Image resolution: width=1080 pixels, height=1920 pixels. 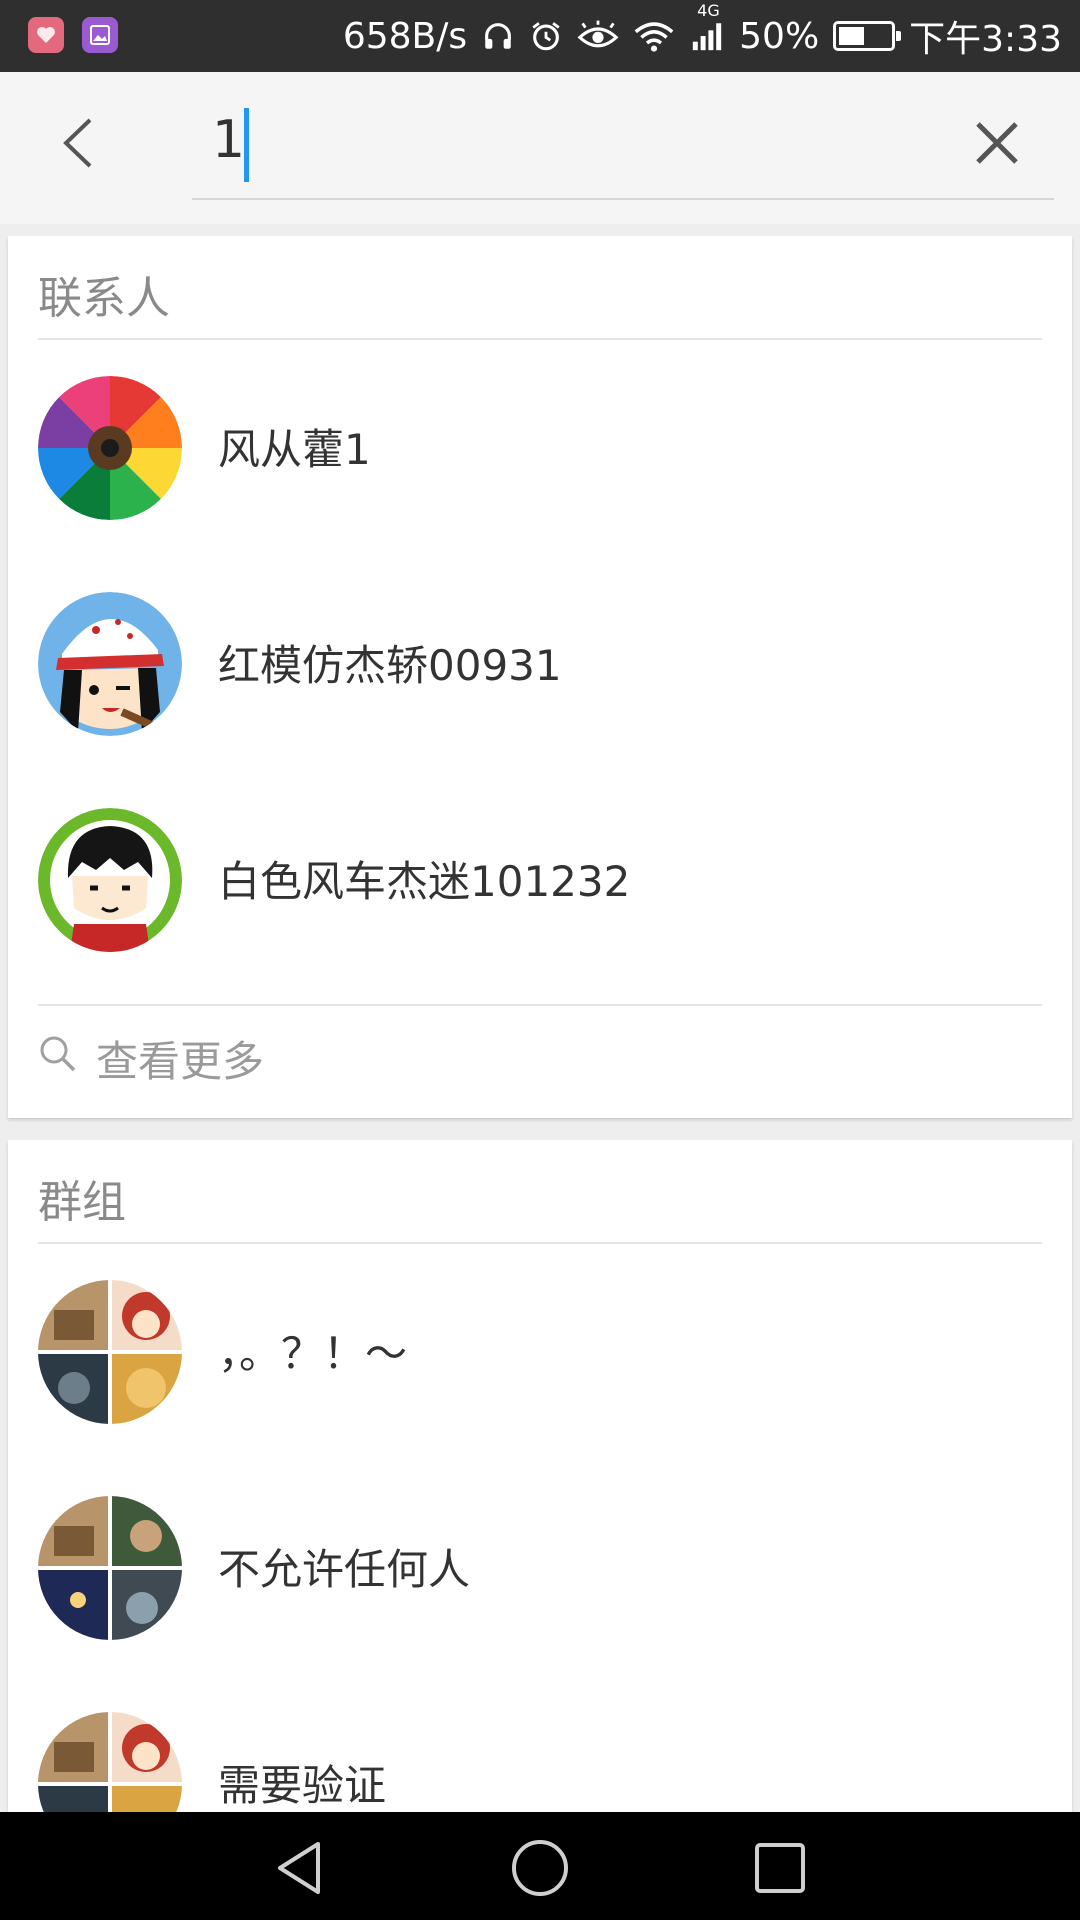 I want to click on clock: 下午3:33, so click(x=985, y=39).